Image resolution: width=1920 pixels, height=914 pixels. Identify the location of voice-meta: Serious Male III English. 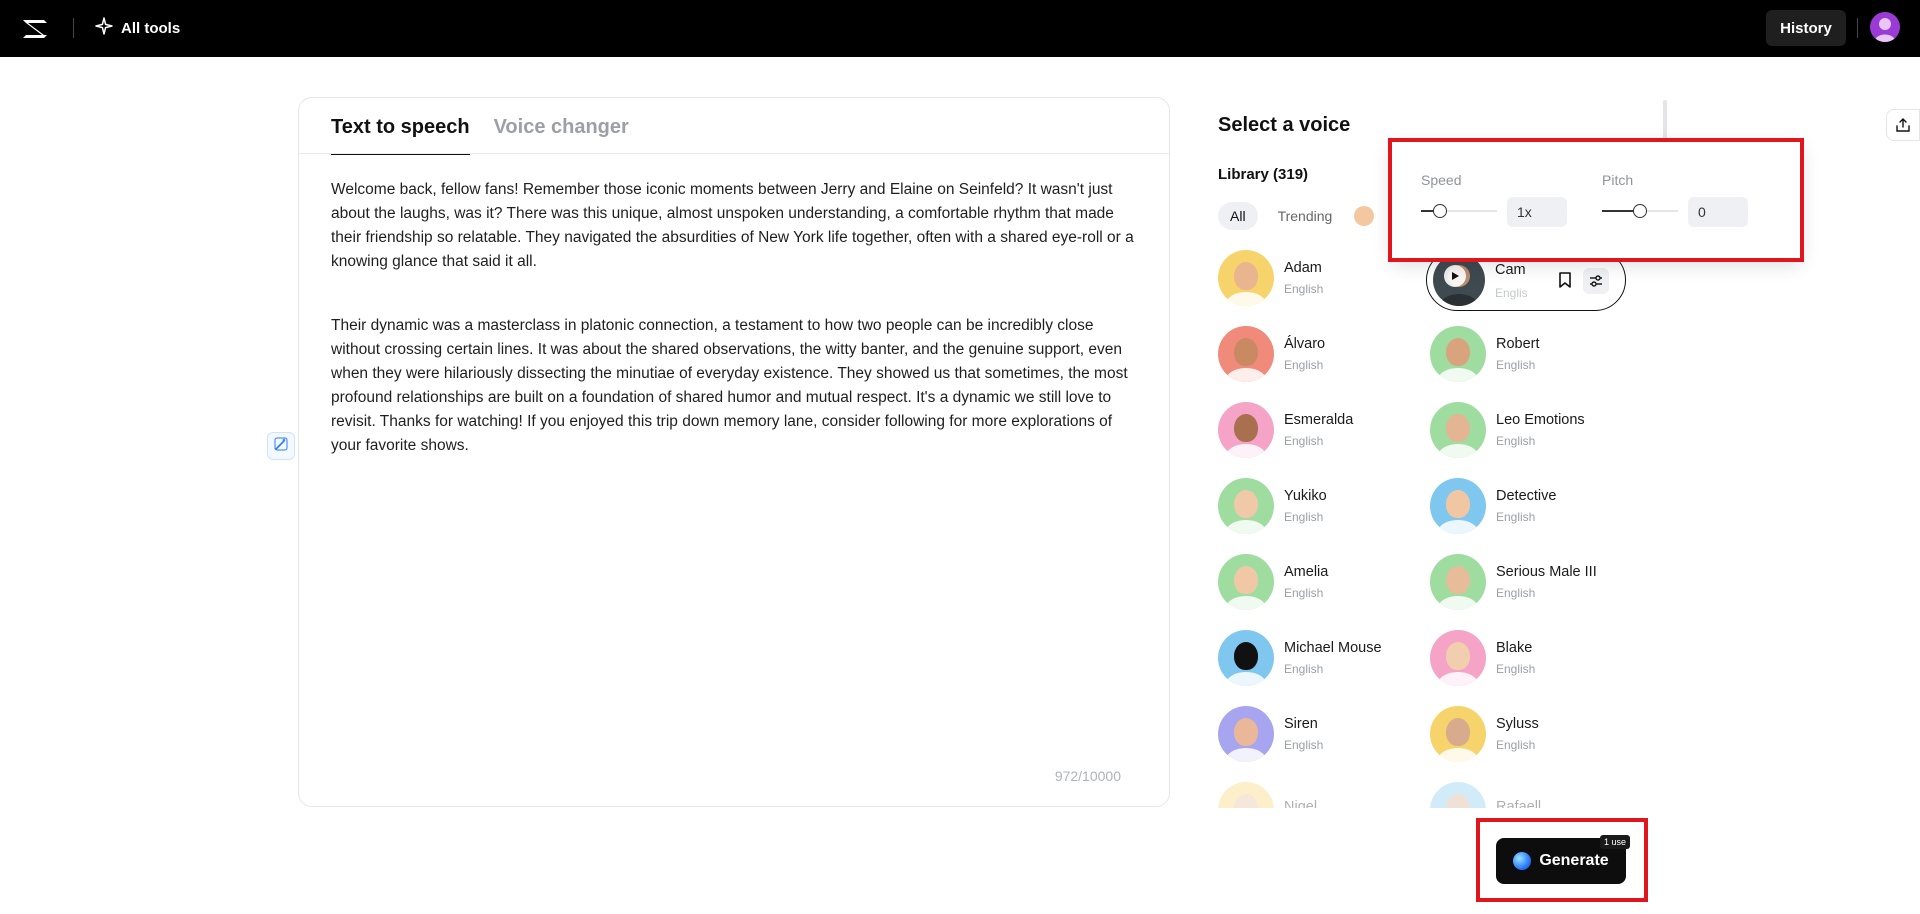
(1546, 582).